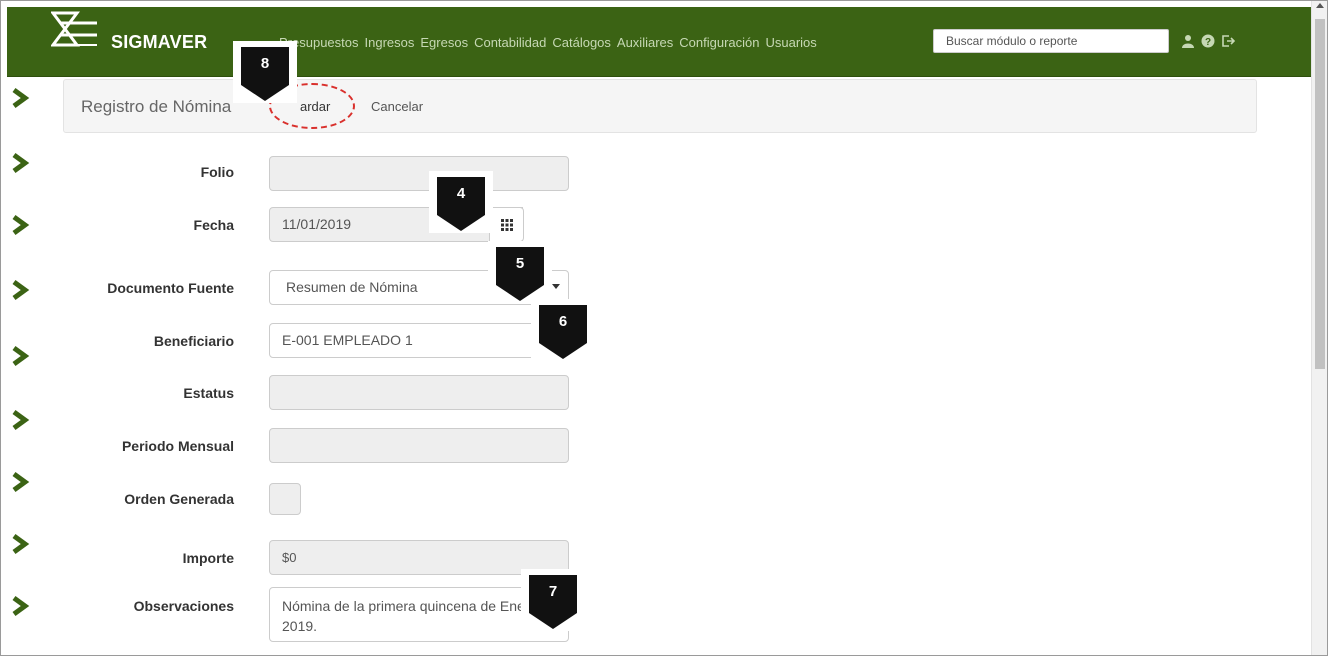  Describe the element at coordinates (419, 340) in the screenshot. I see `beneficiario-field: E-001 EMPLEADO 1` at that location.